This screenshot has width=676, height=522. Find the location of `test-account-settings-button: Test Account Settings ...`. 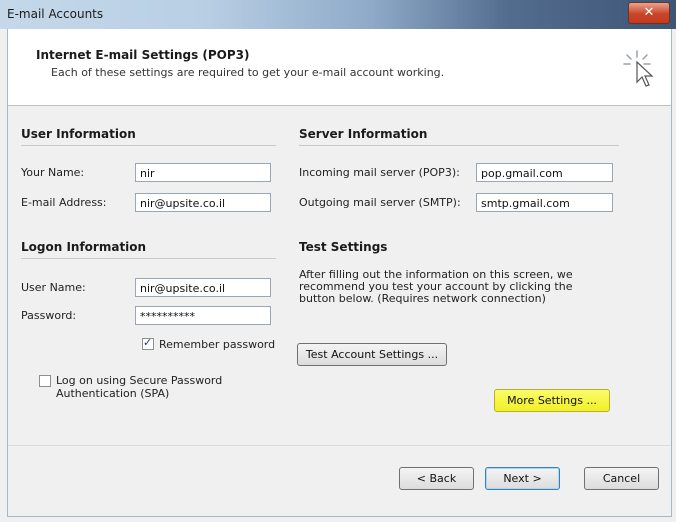

test-account-settings-button: Test Account Settings ... is located at coordinates (372, 354).